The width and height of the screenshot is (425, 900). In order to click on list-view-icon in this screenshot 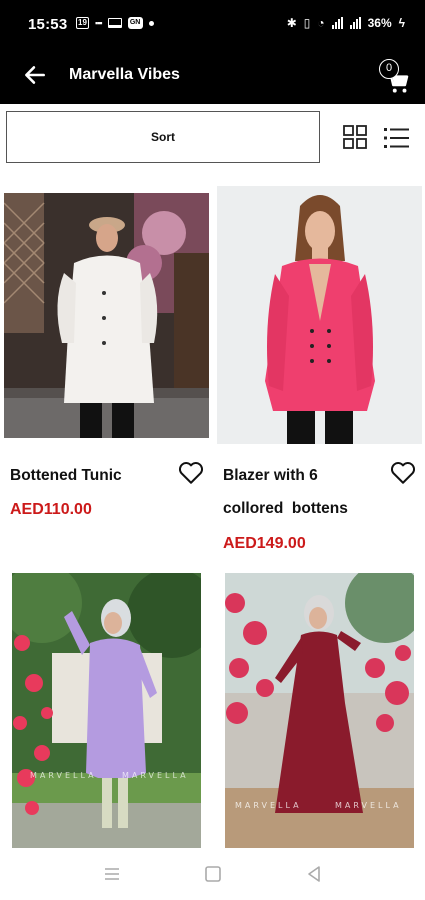, I will do `click(396, 138)`.